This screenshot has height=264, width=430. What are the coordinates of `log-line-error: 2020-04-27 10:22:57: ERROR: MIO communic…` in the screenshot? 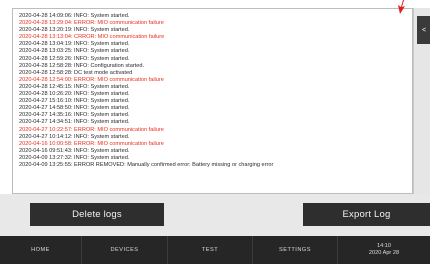 It's located at (91, 129).